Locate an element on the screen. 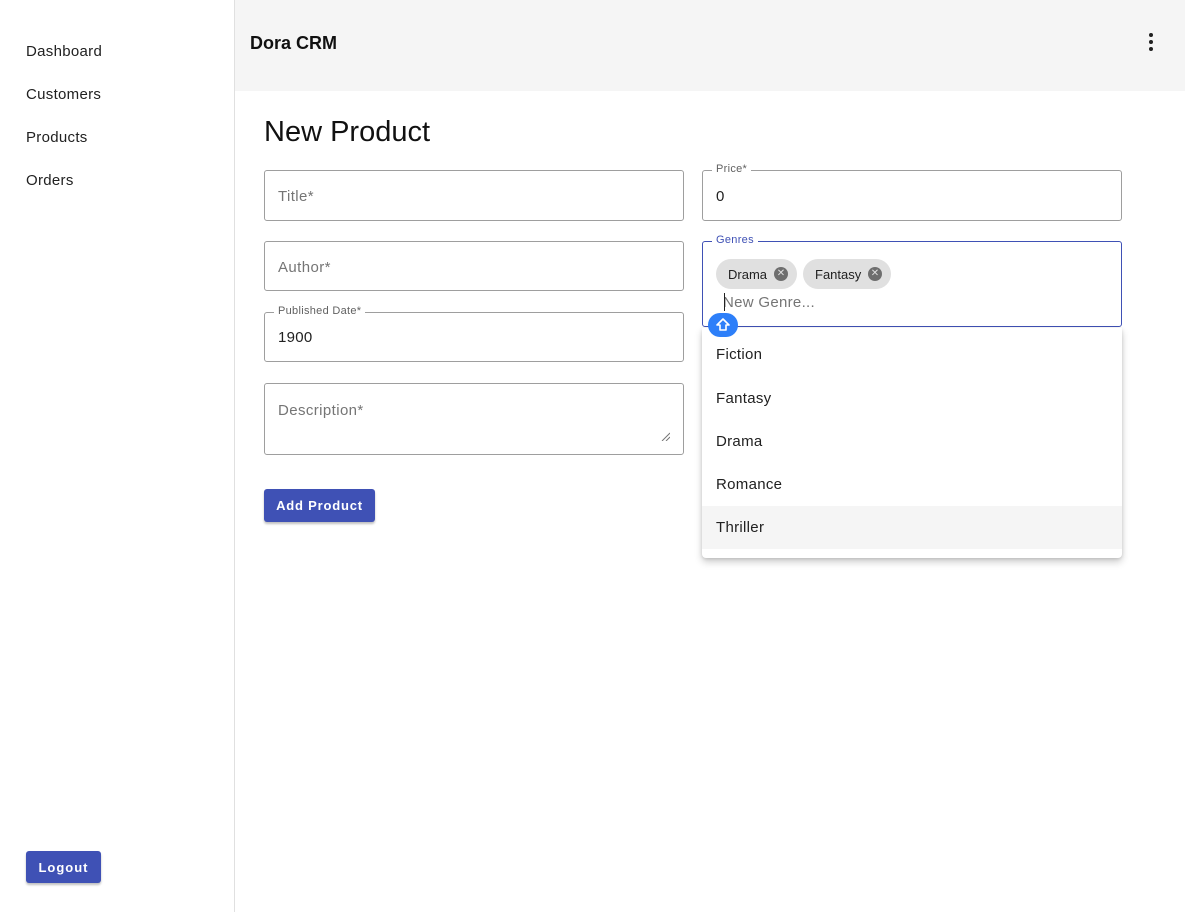 Image resolution: width=1185 pixels, height=912 pixels. app-title: Dora CRM is located at coordinates (294, 43).